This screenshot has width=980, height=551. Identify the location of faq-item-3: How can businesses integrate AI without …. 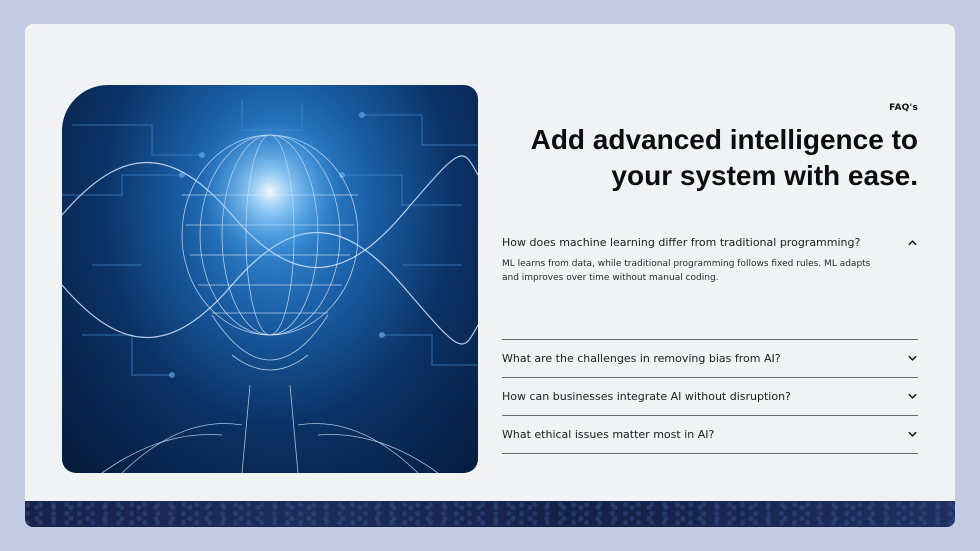
(710, 397).